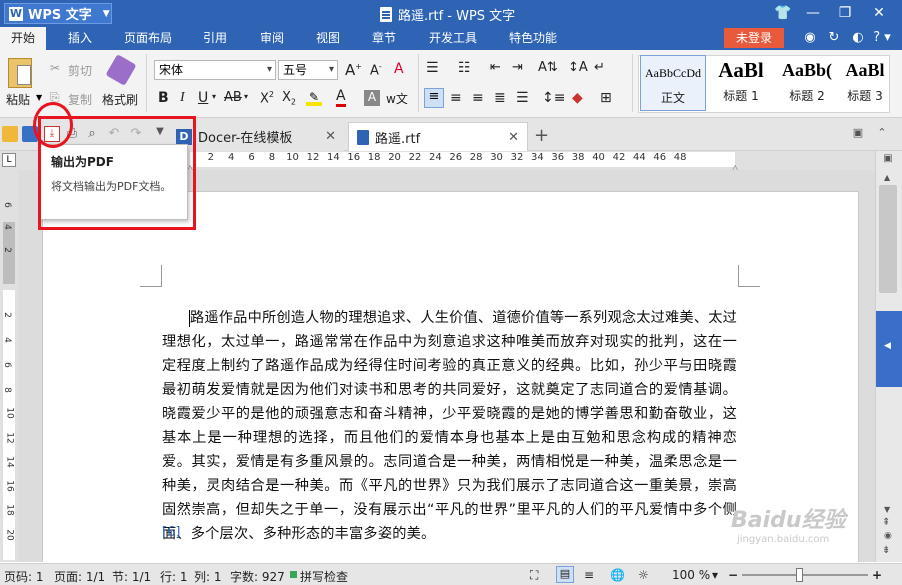  What do you see at coordinates (120, 99) in the screenshot?
I see `format-painter-button: 格式刷` at bounding box center [120, 99].